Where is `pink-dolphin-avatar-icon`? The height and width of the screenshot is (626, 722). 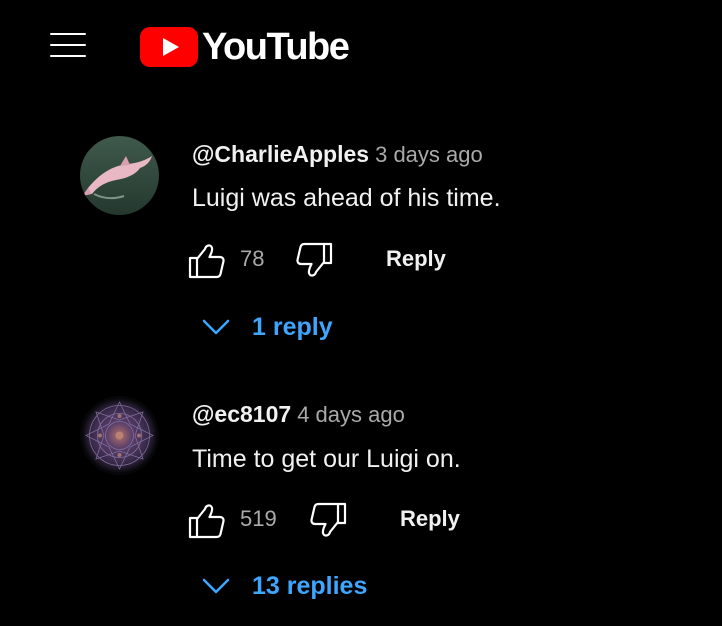 pink-dolphin-avatar-icon is located at coordinates (119, 175).